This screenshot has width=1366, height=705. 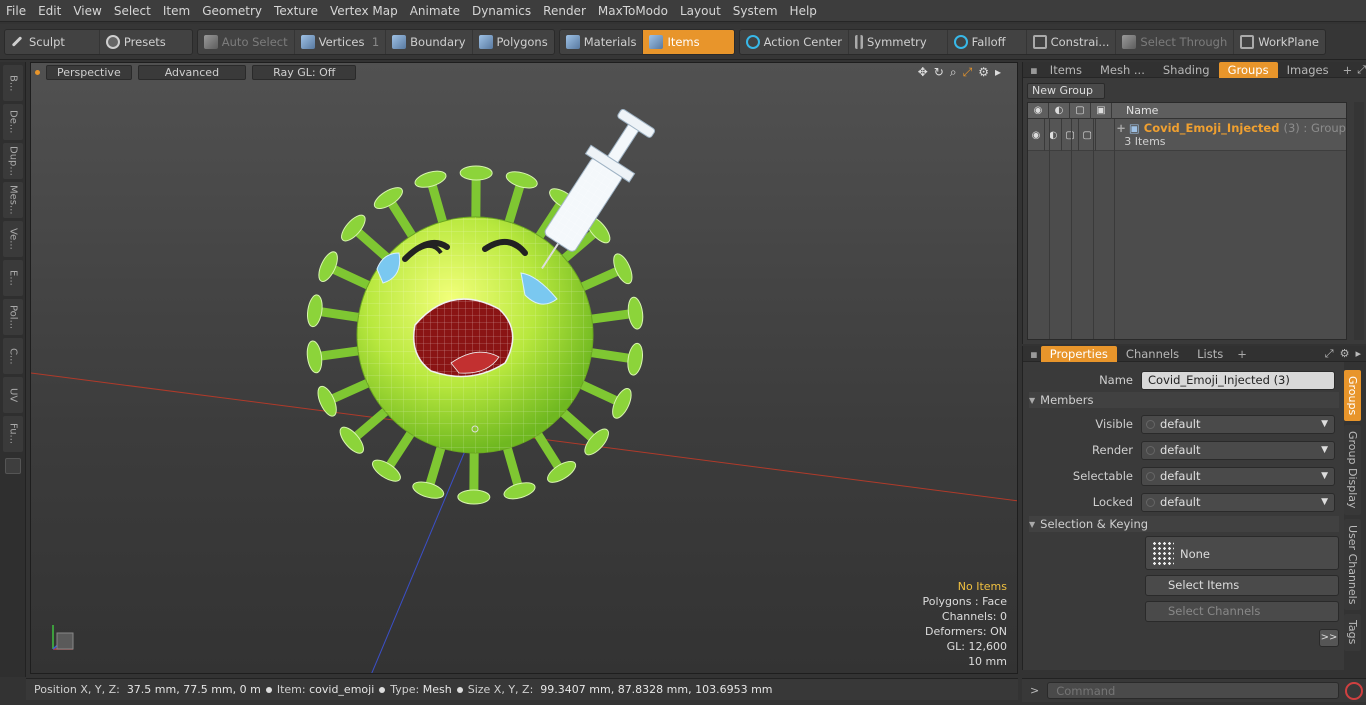 I want to click on menu-view: View, so click(x=87, y=11).